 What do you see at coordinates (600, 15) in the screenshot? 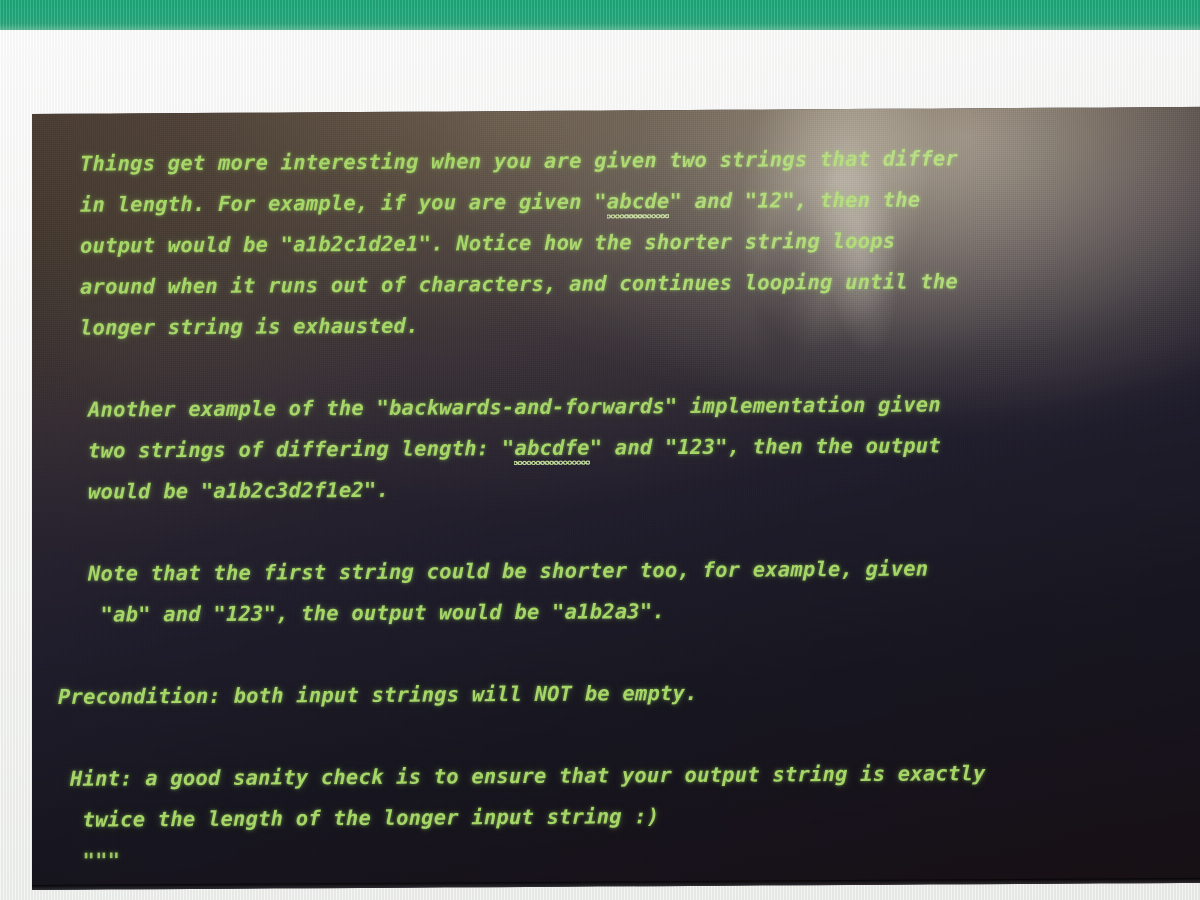
I see `wall-top-band` at bounding box center [600, 15].